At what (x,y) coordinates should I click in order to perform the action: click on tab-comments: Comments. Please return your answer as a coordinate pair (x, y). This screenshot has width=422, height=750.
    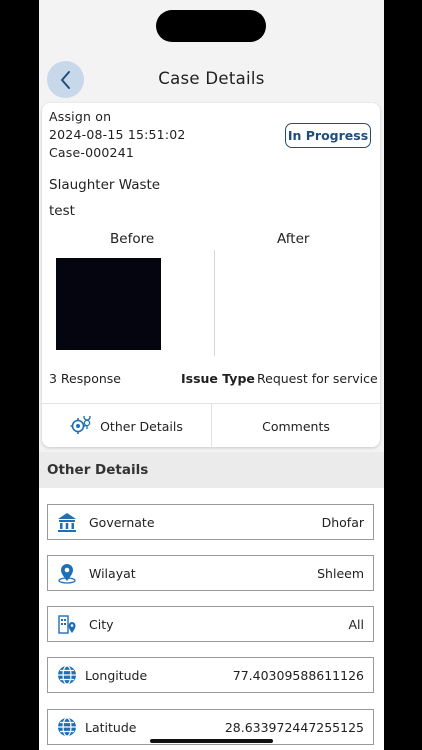
    Looking at the image, I should click on (296, 426).